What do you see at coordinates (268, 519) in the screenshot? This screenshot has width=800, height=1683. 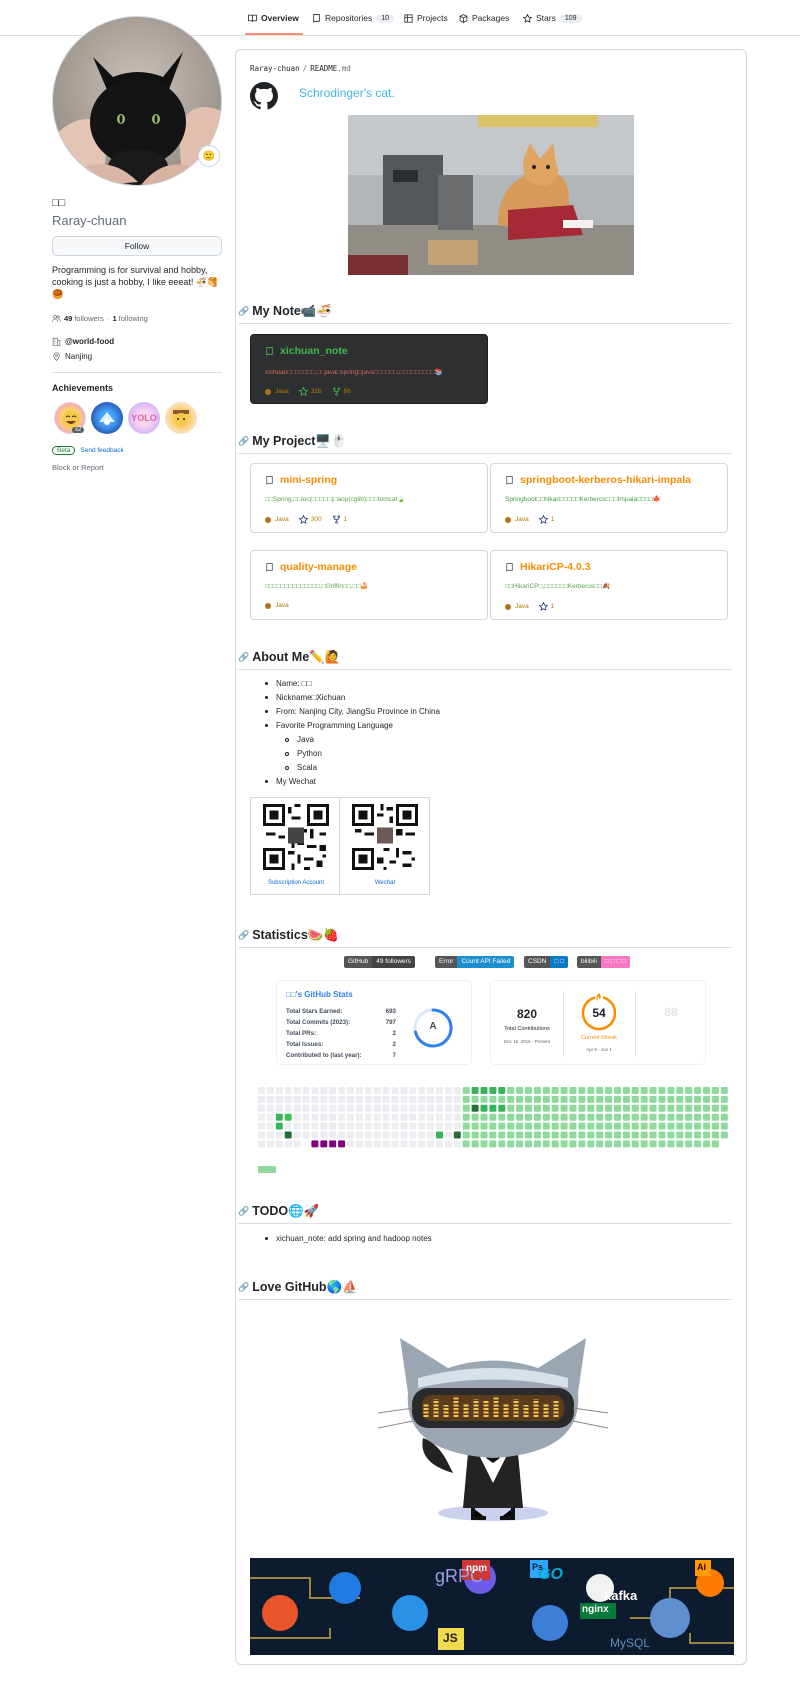 I see `language-color-dot` at bounding box center [268, 519].